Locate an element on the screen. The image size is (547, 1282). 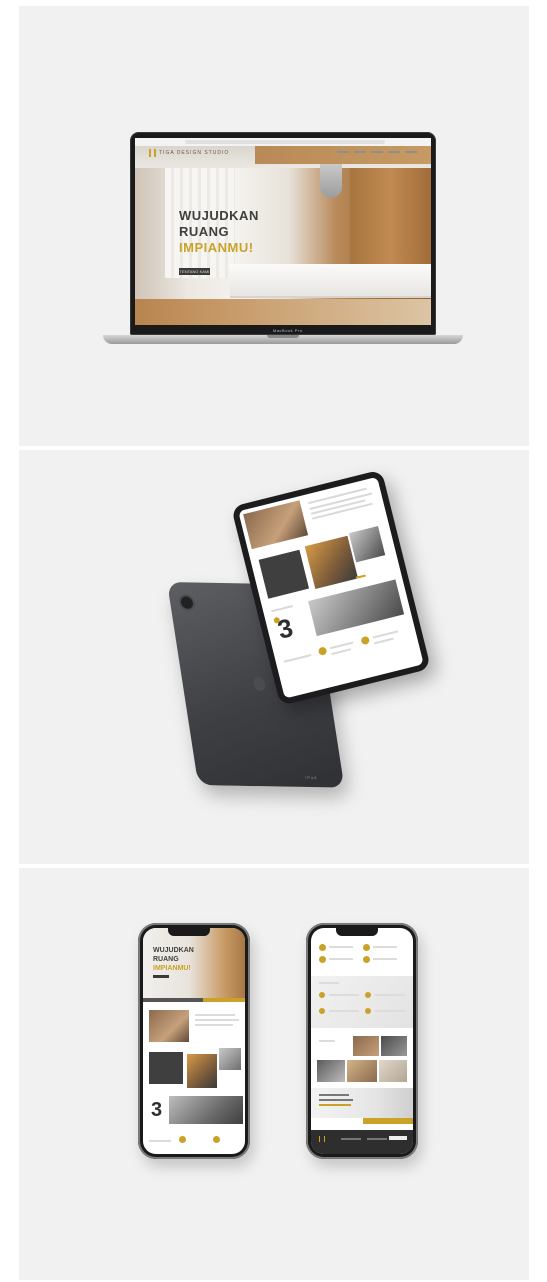
phone-hero-title: WUJUDKAN RUANG IMPIANMU! is located at coordinates (173, 959).